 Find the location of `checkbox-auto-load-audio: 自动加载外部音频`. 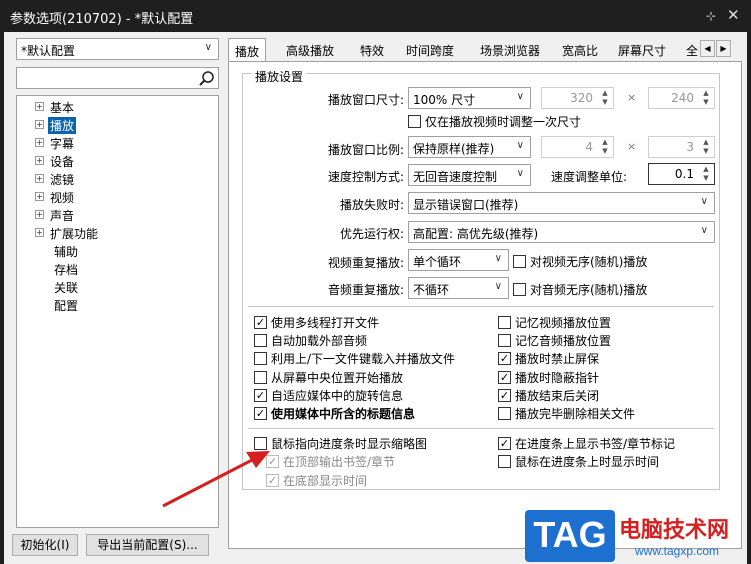

checkbox-auto-load-audio: 自动加载外部音频 is located at coordinates (310, 340).